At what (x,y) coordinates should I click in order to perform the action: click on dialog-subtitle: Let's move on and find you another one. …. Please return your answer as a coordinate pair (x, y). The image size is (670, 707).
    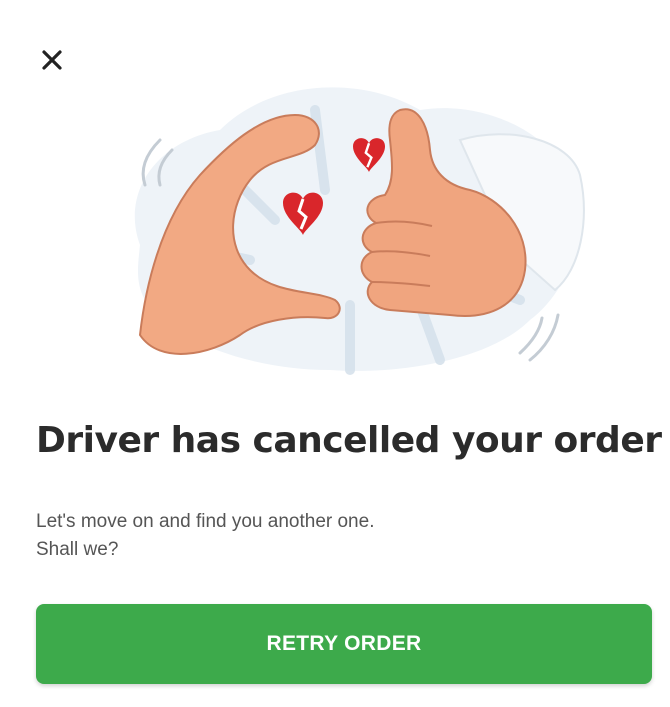
    Looking at the image, I should click on (336, 536).